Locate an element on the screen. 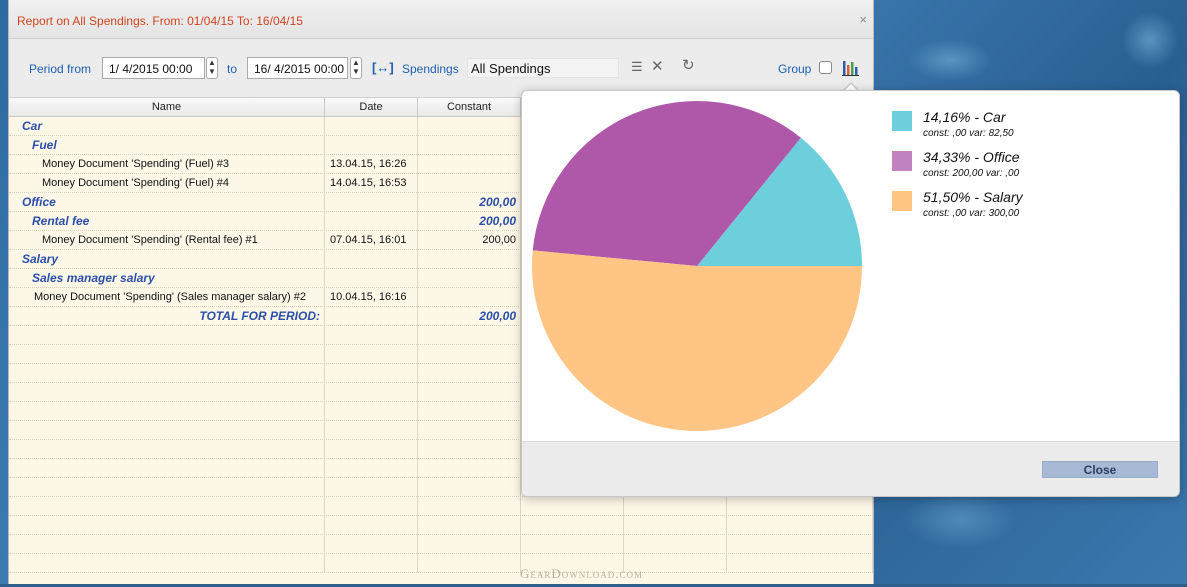 The image size is (1187, 587). legend-label: 51,50% - Salary is located at coordinates (973, 197).